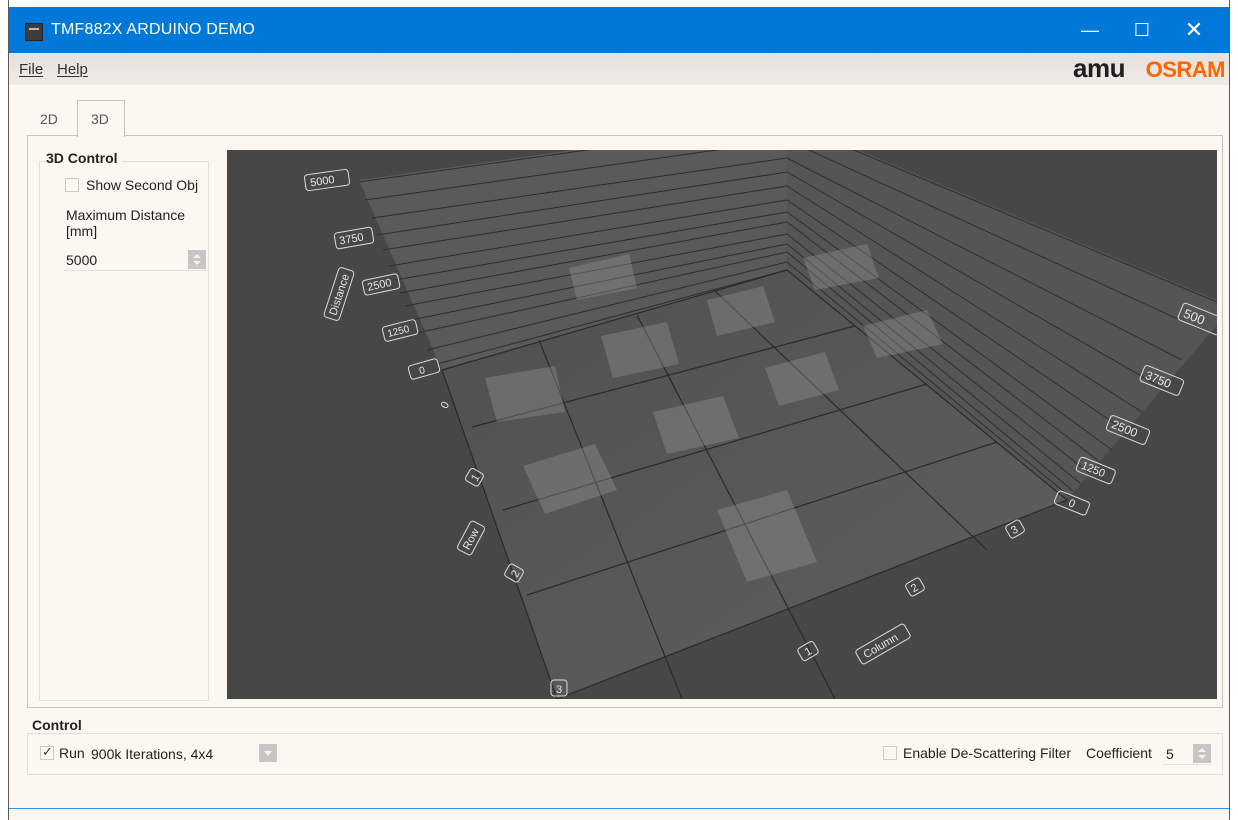 The height and width of the screenshot is (820, 1238). What do you see at coordinates (987, 753) in the screenshot?
I see `descattering-label: Enable De-Scattering Filter` at bounding box center [987, 753].